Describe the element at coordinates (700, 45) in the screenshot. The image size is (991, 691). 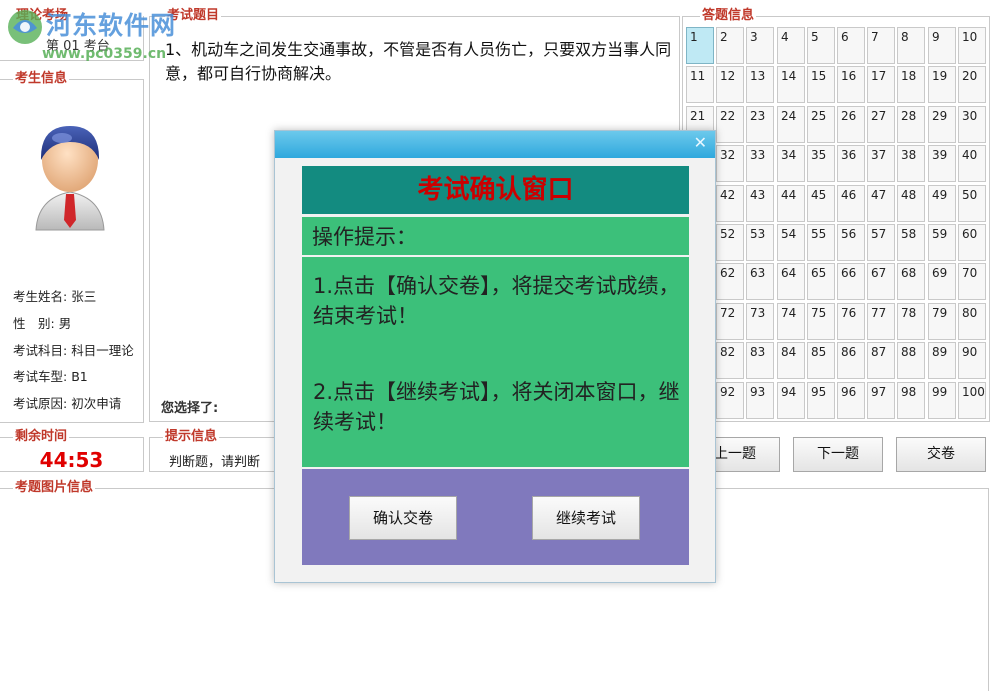
I see `answer-cell-1: 1` at that location.